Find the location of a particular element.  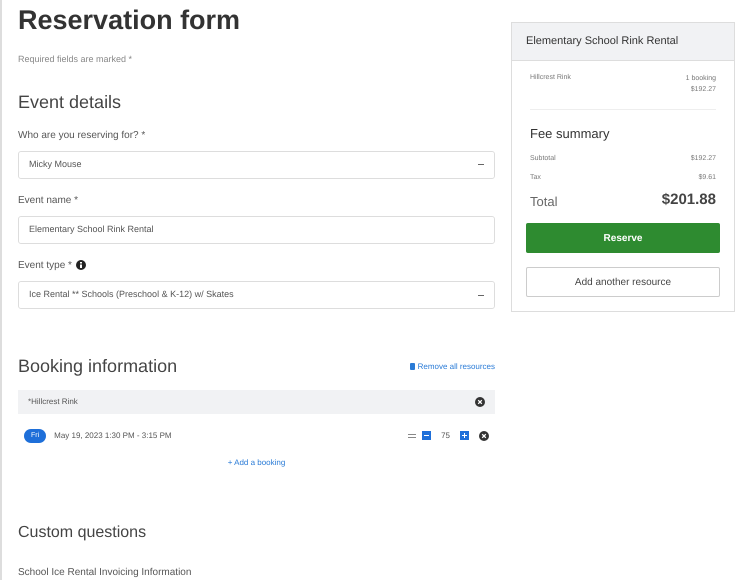

minus-icon is located at coordinates (427, 435).